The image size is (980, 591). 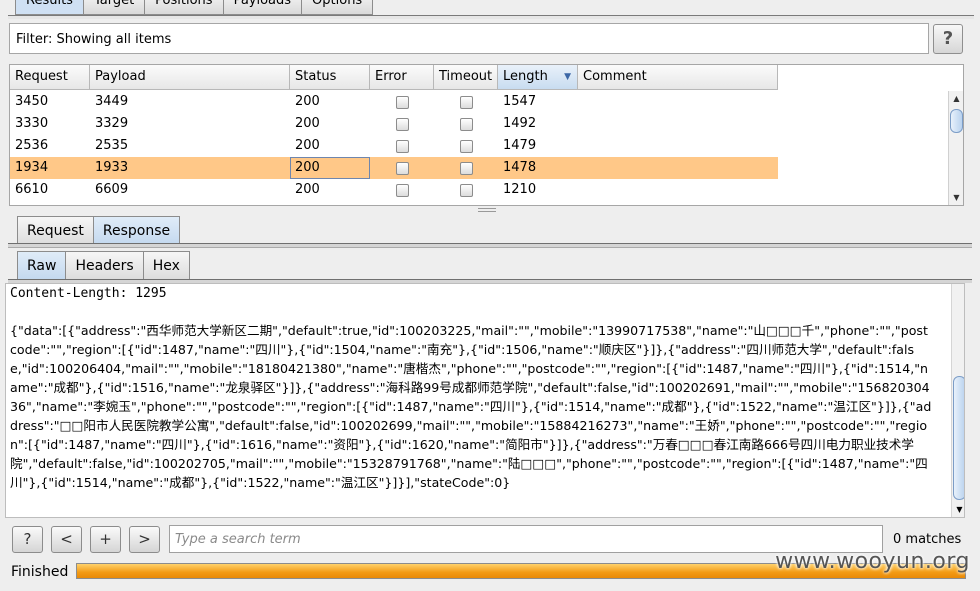 What do you see at coordinates (55, 230) in the screenshot?
I see `tab-request: Request` at bounding box center [55, 230].